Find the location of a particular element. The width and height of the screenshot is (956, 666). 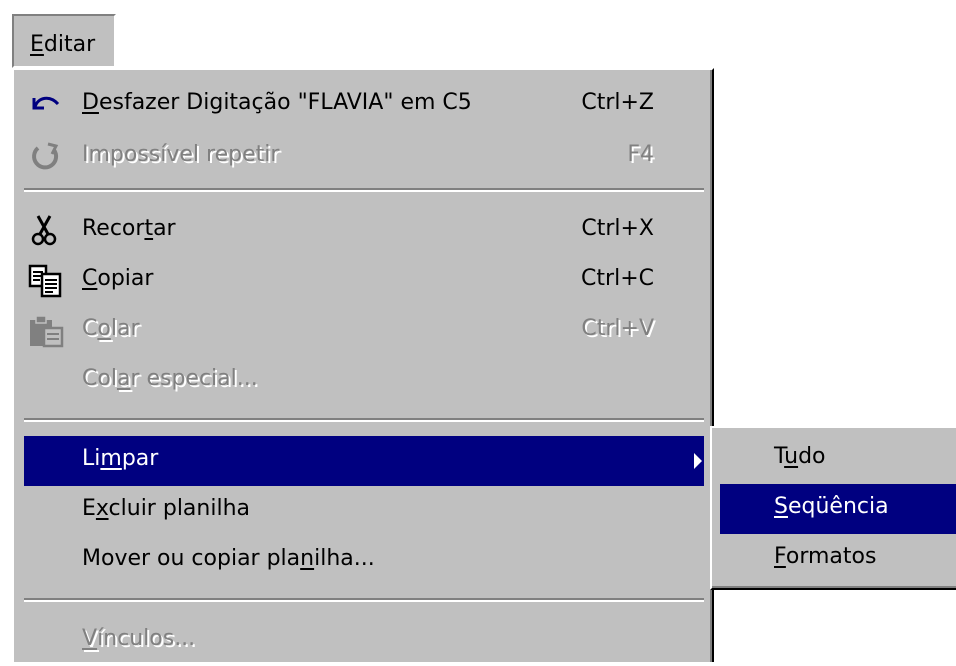

menu-item-shortcut: Ctrl+C is located at coordinates (617, 278).